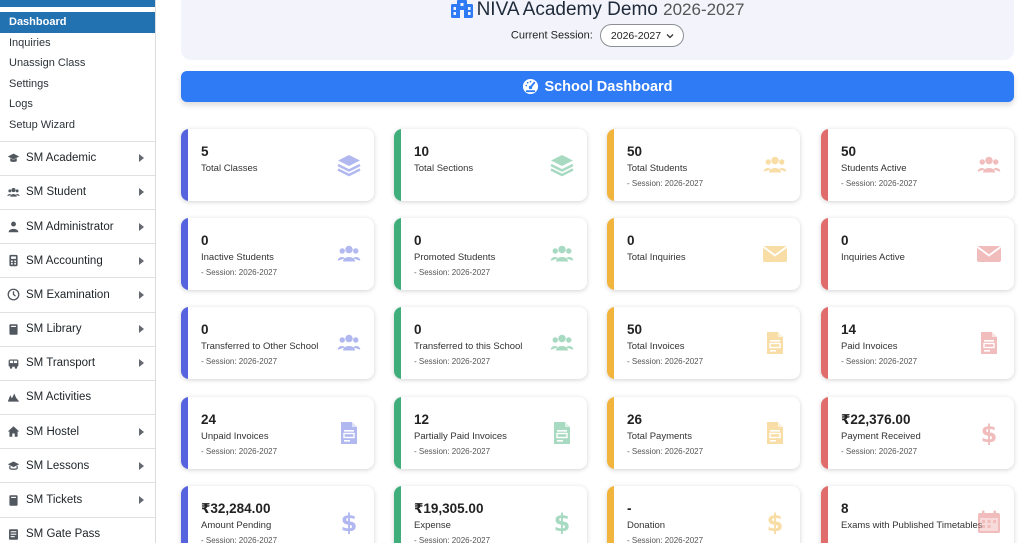 This screenshot has width=1024, height=543. I want to click on card-label: Students Active, so click(874, 168).